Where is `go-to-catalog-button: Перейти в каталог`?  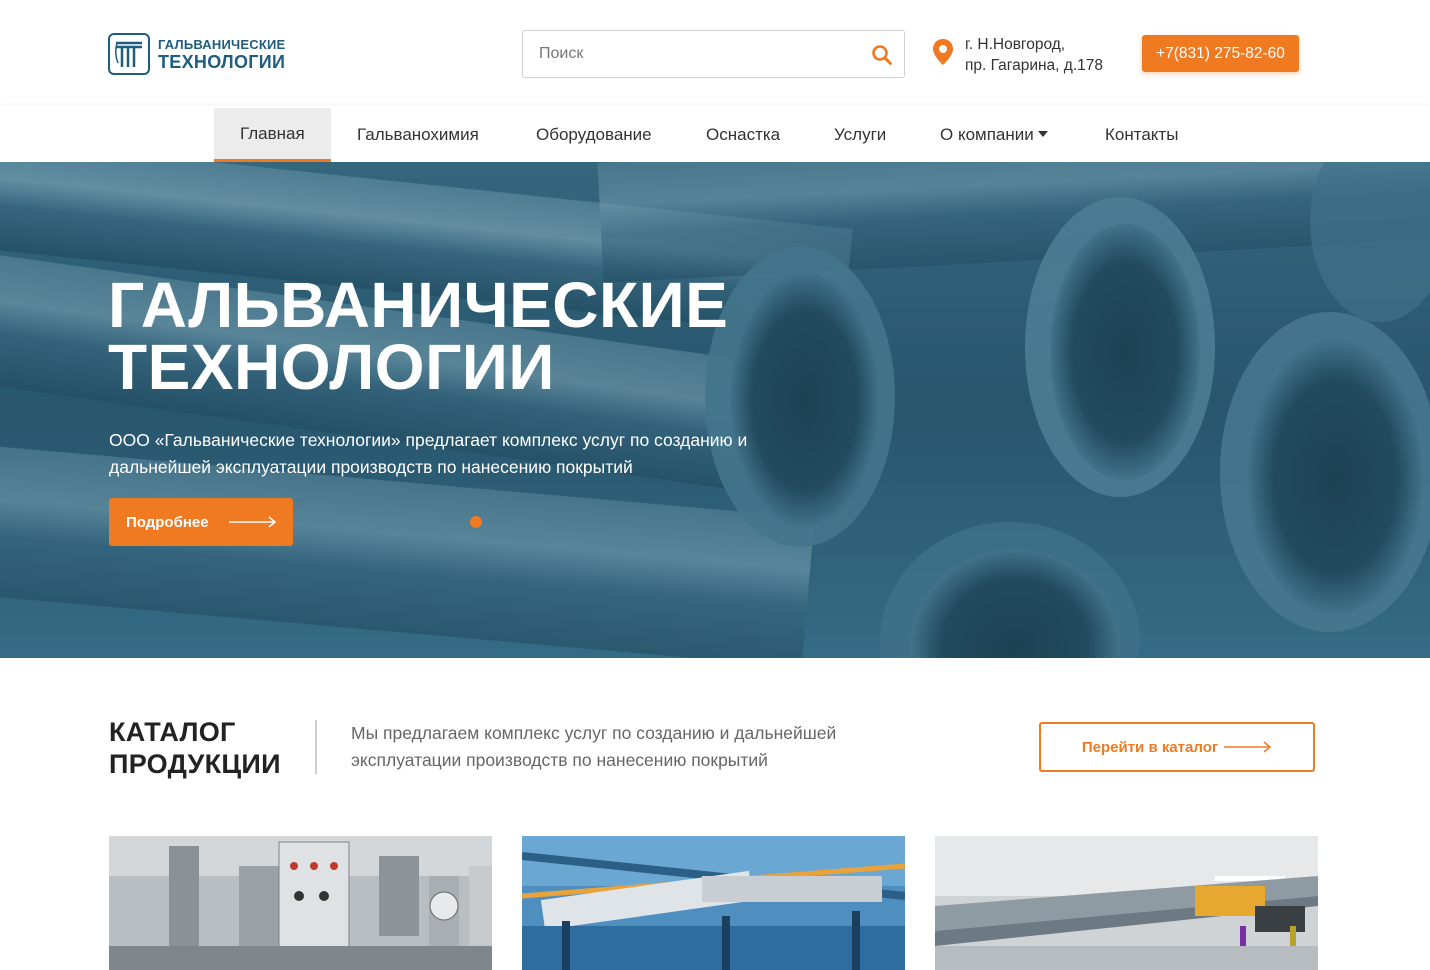
go-to-catalog-button: Перейти в каталог is located at coordinates (1177, 747).